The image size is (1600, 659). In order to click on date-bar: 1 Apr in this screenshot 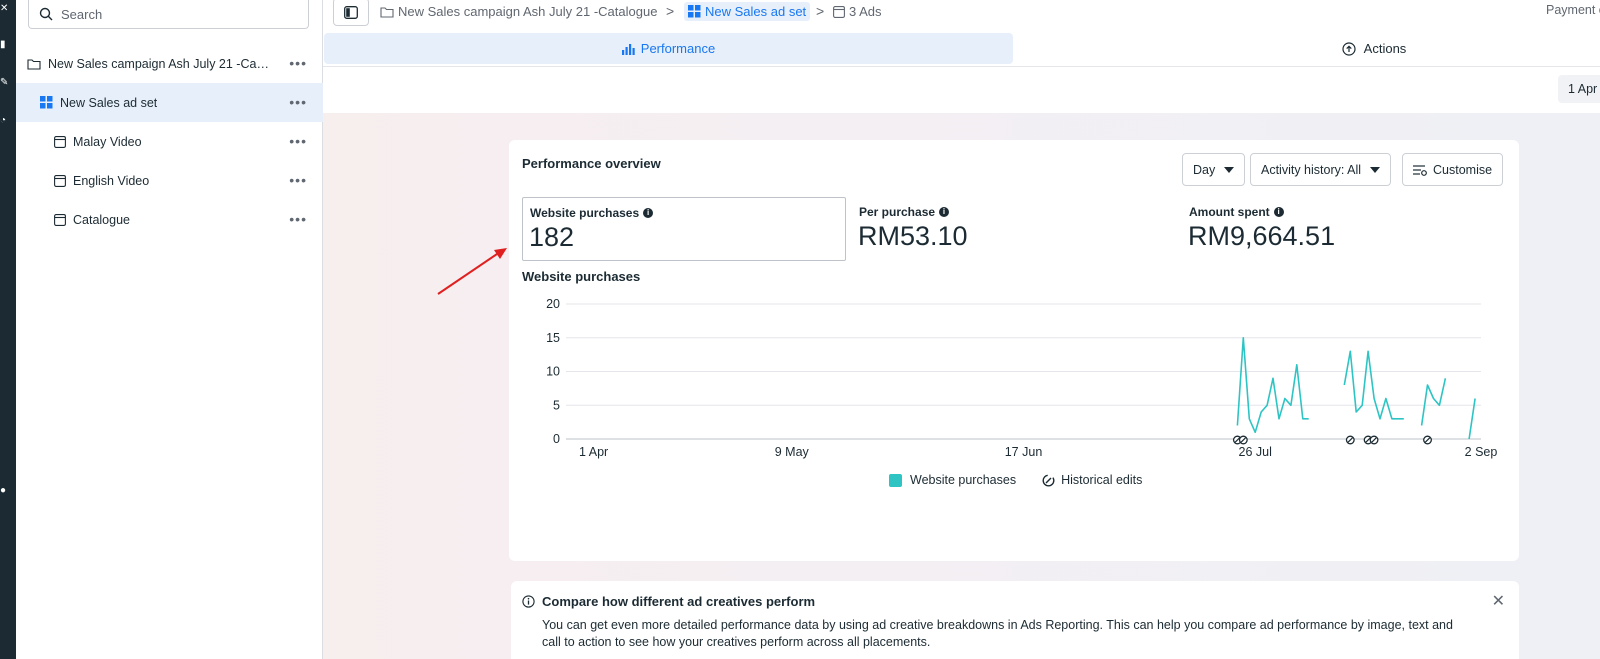, I will do `click(961, 90)`.